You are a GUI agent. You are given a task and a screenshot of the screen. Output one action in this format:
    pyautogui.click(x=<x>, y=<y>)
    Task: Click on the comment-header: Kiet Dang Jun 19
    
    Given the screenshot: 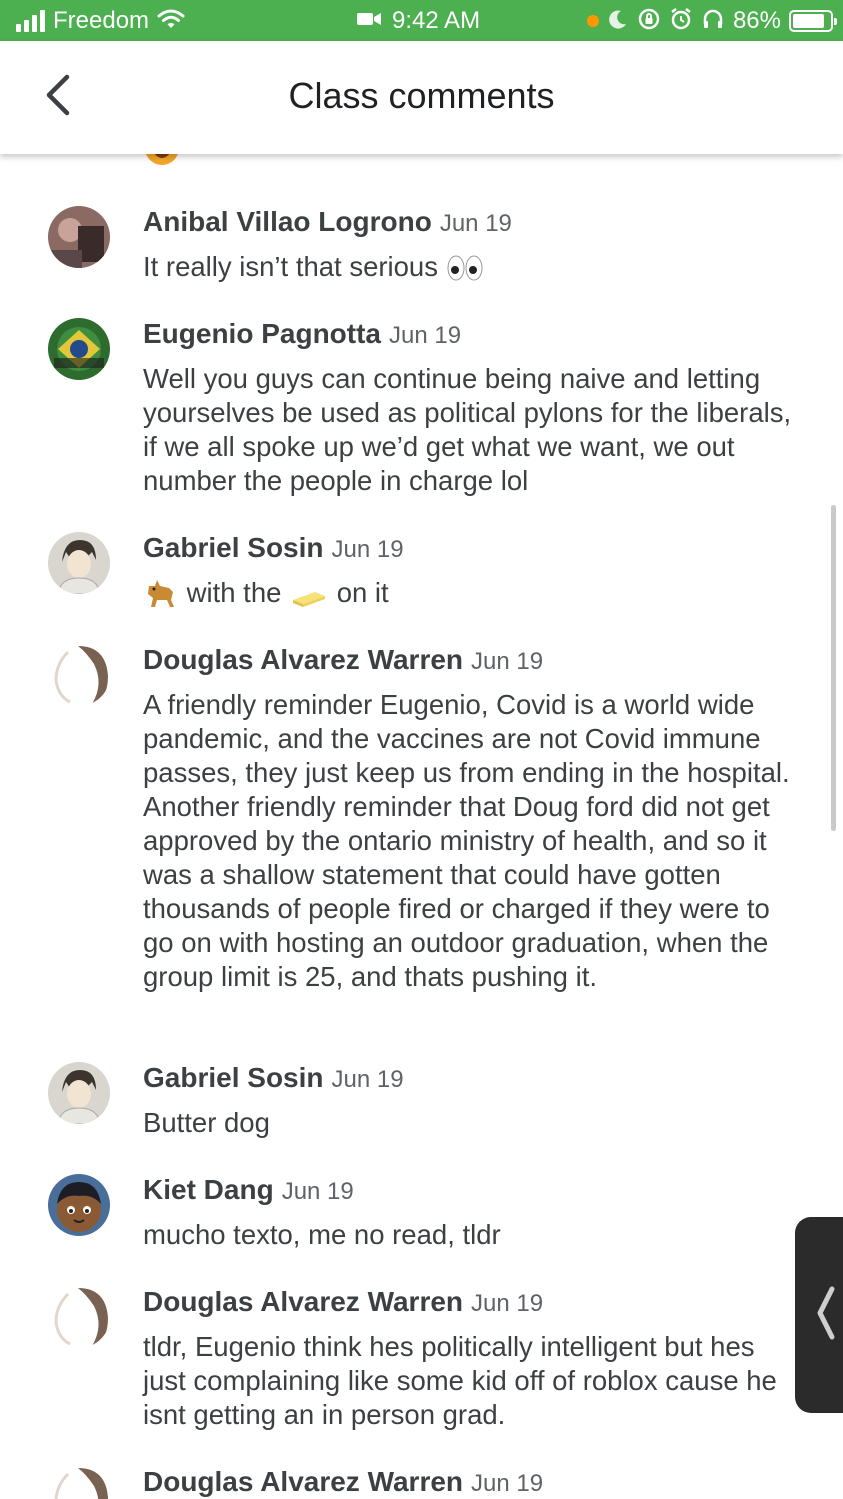 What is the action you would take?
    pyautogui.click(x=248, y=1190)
    